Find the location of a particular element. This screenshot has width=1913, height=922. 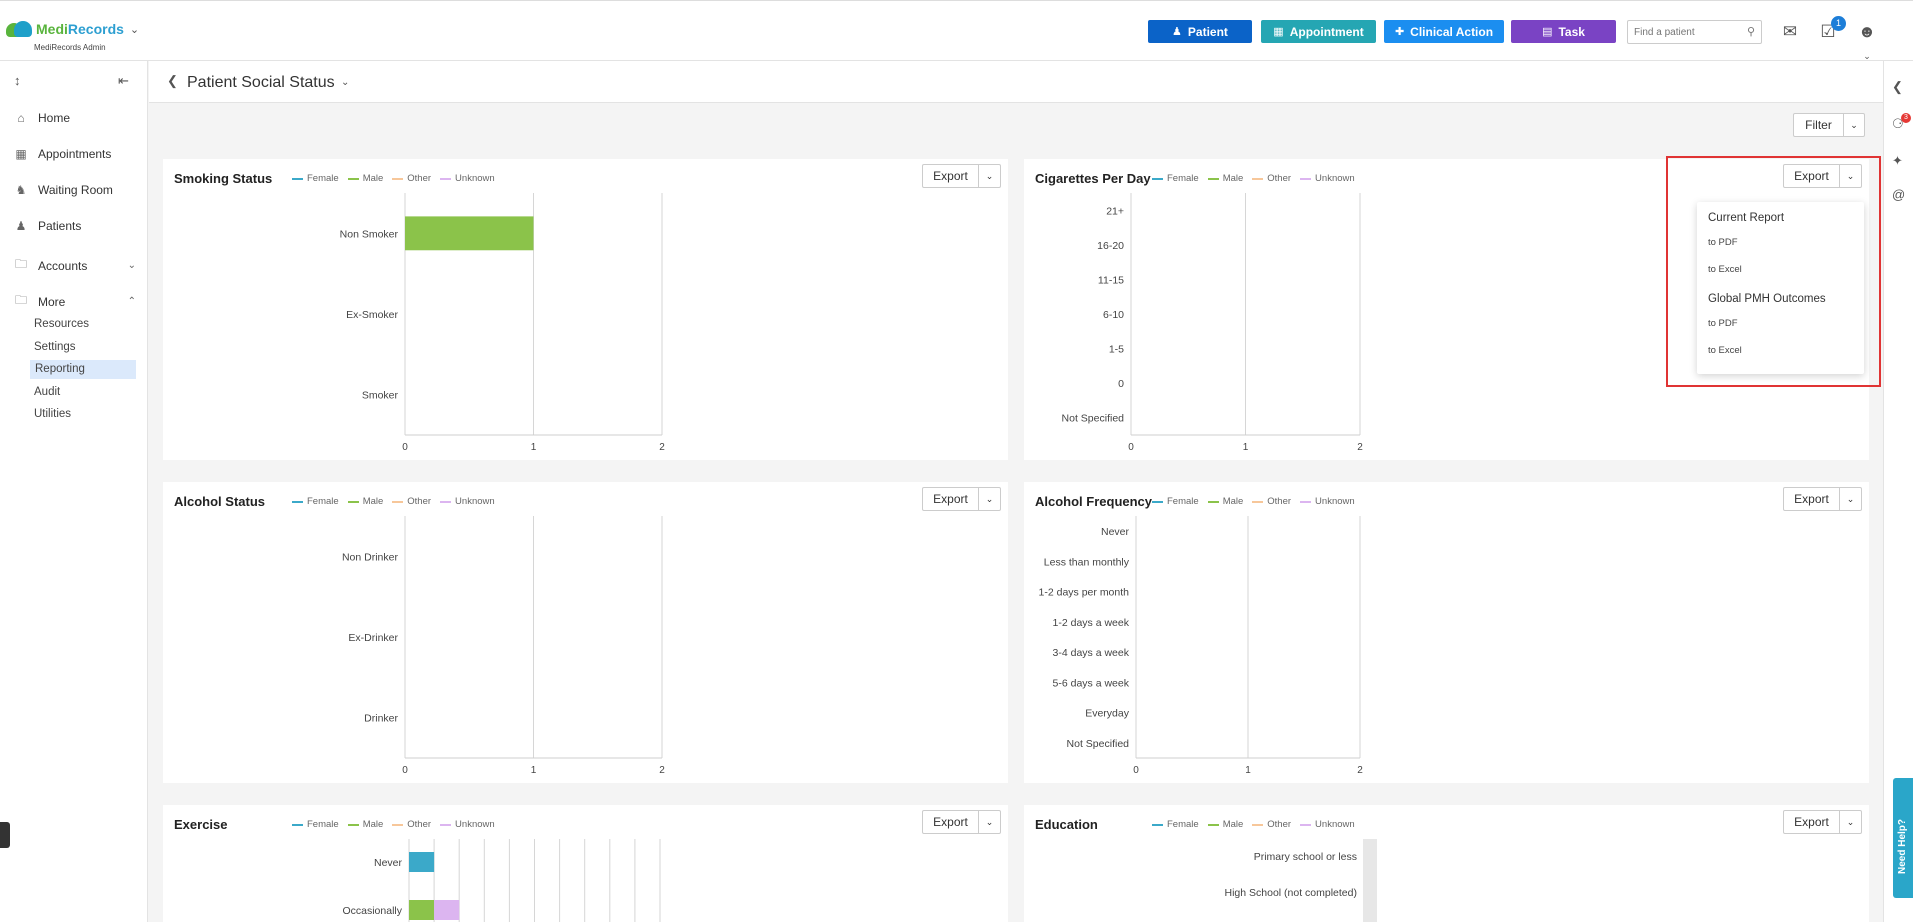

bar-unknown-occasionally is located at coordinates (447, 910).